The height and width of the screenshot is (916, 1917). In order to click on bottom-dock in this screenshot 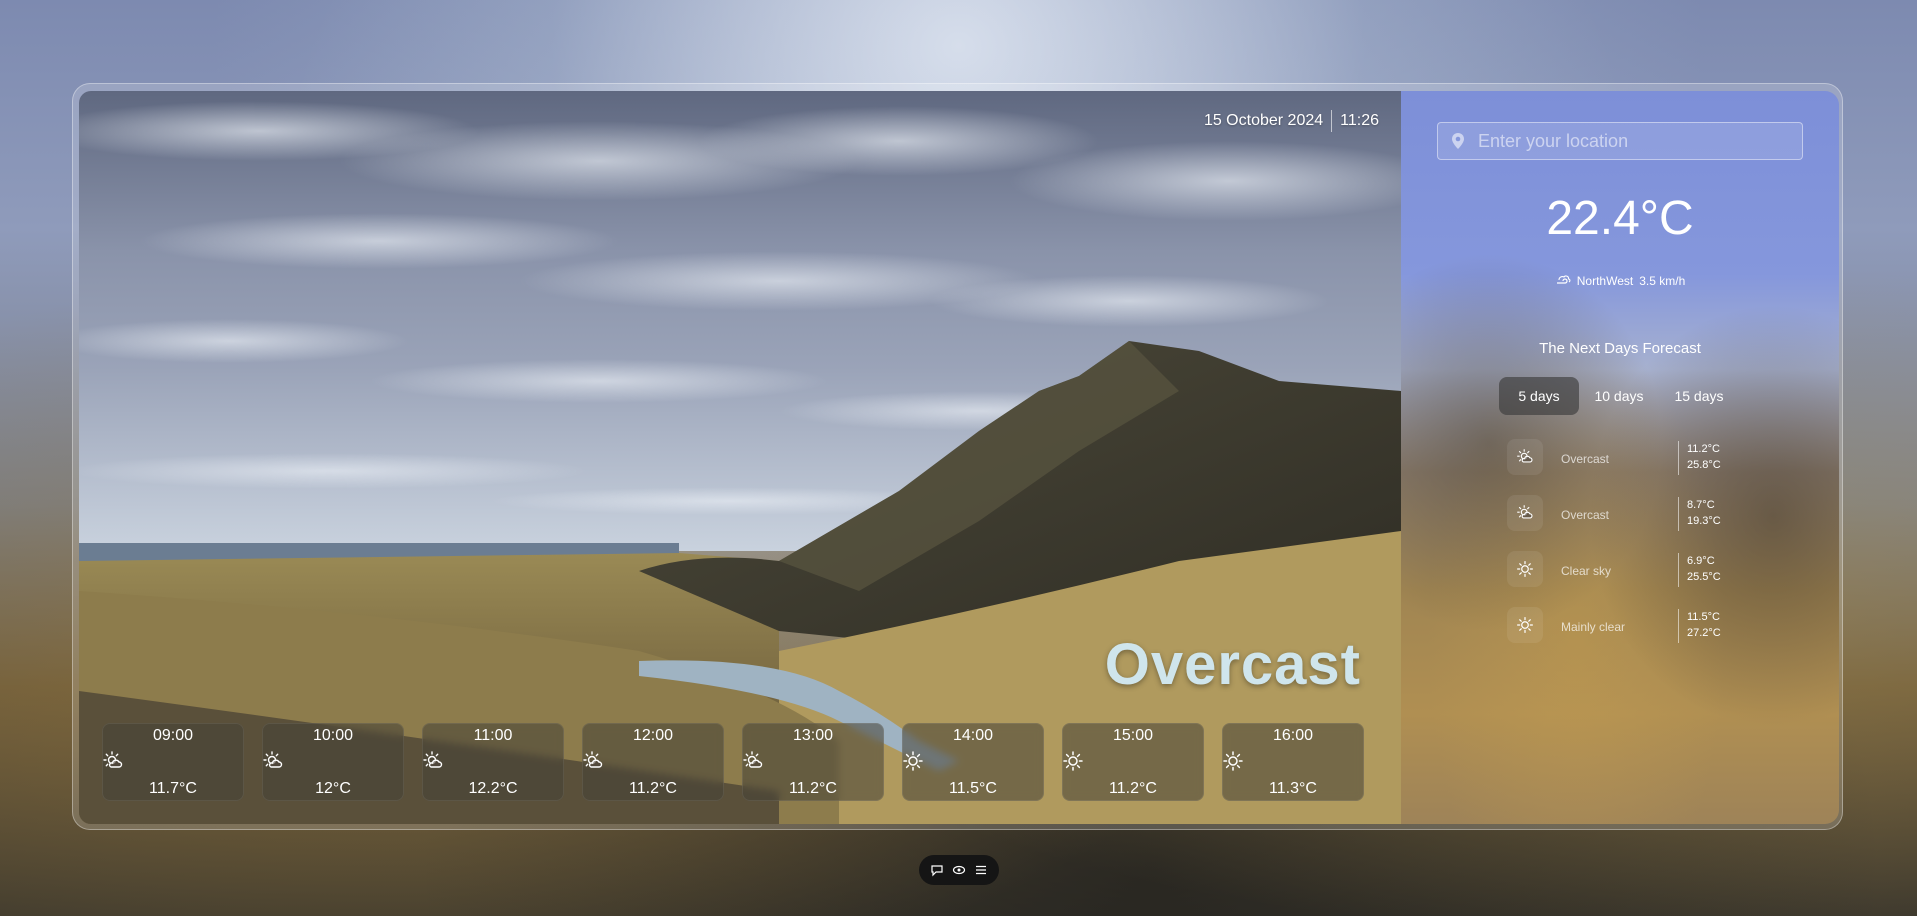, I will do `click(959, 870)`.